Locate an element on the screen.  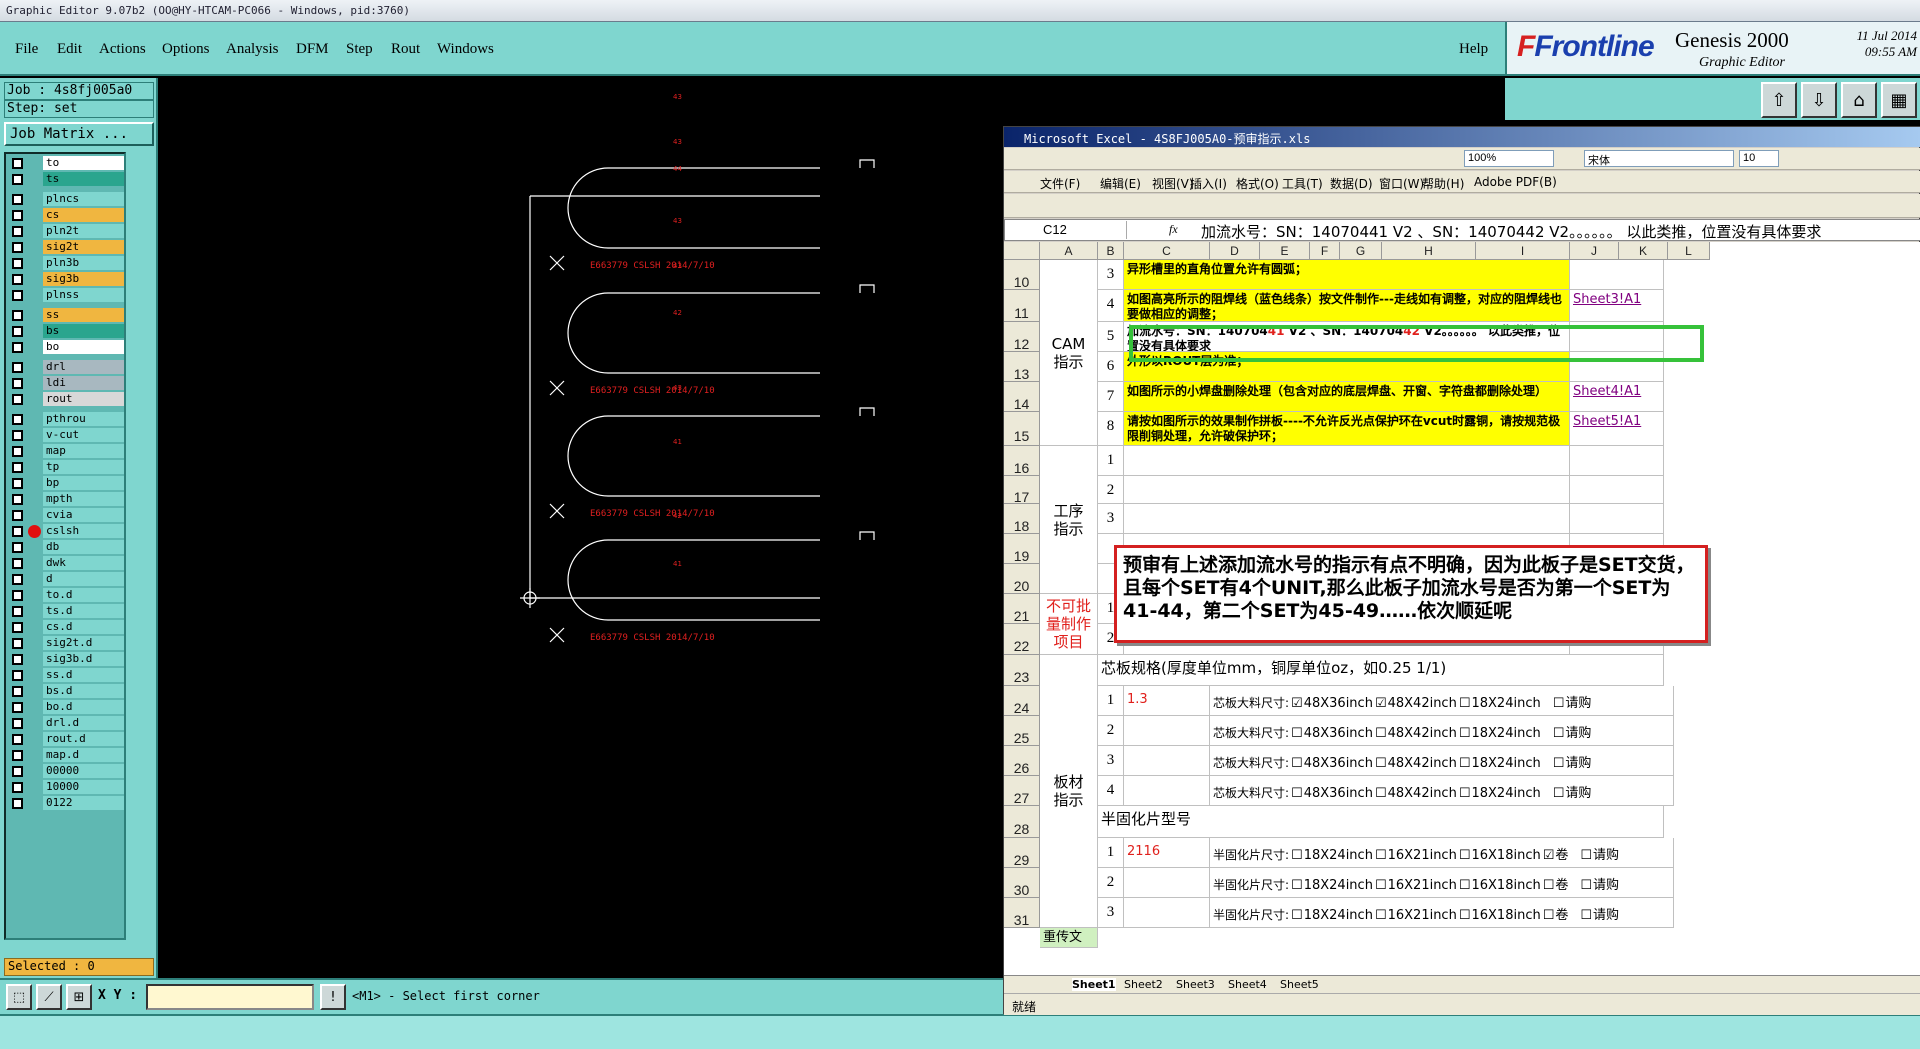
layer-row: tp is located at coordinates (66, 467).